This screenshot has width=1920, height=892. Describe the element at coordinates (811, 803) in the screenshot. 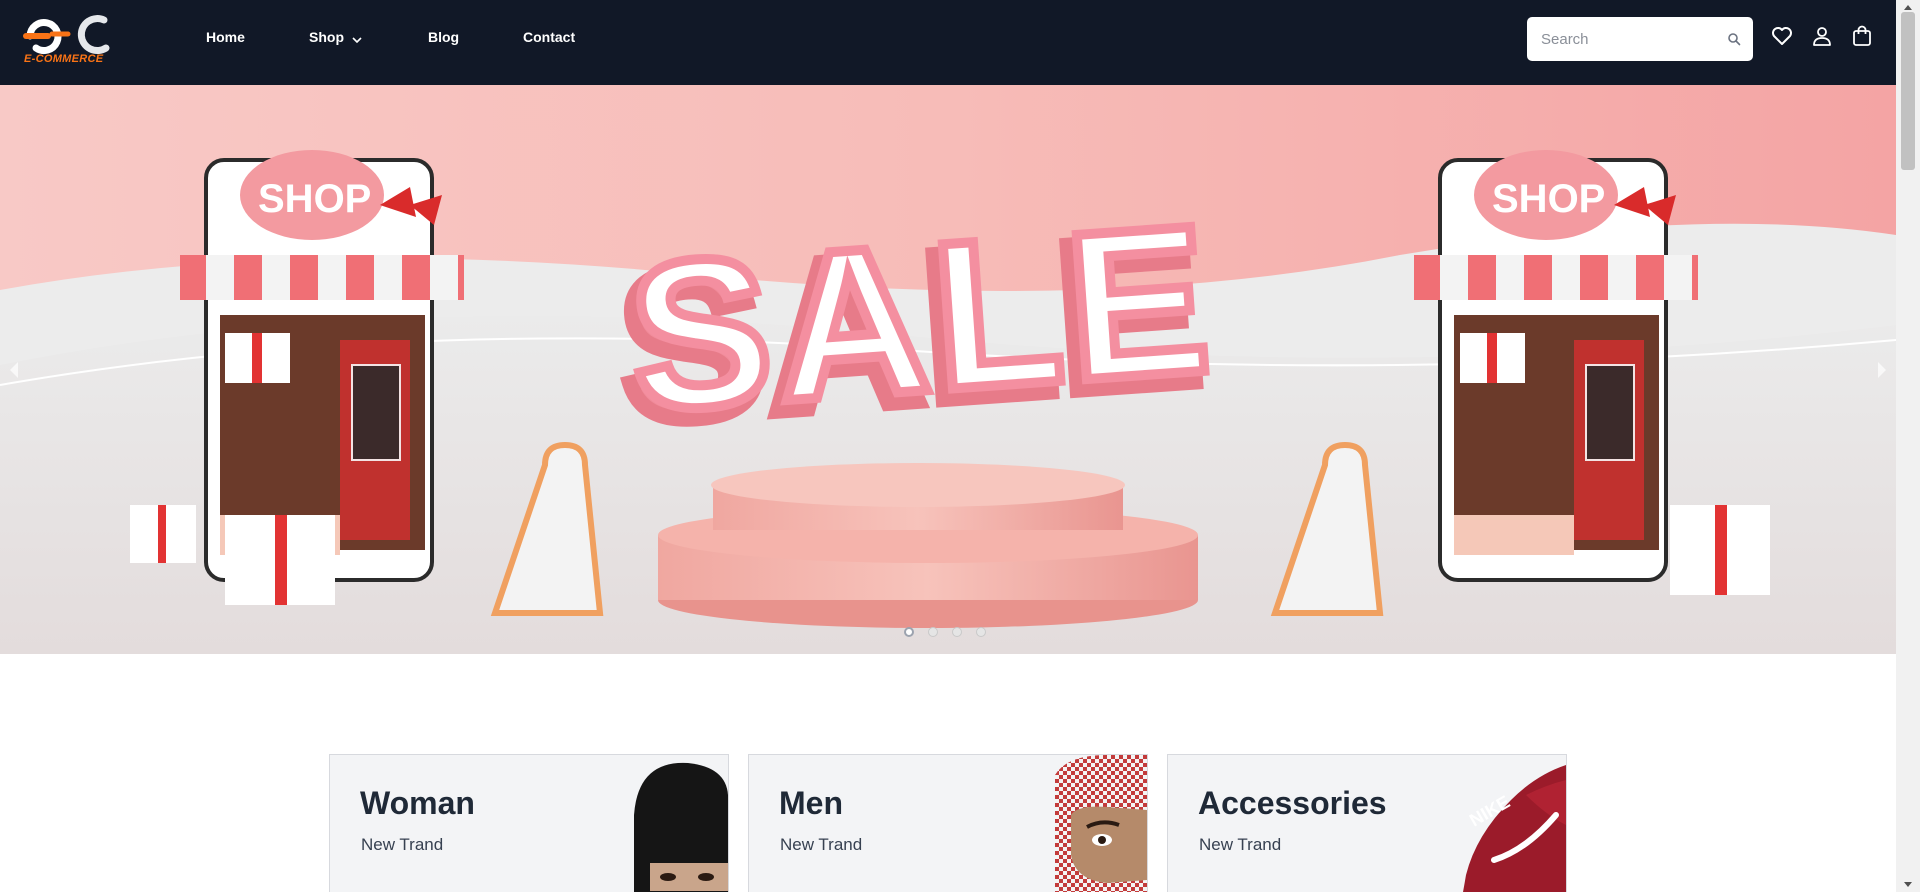

I see `category-title: Men` at that location.